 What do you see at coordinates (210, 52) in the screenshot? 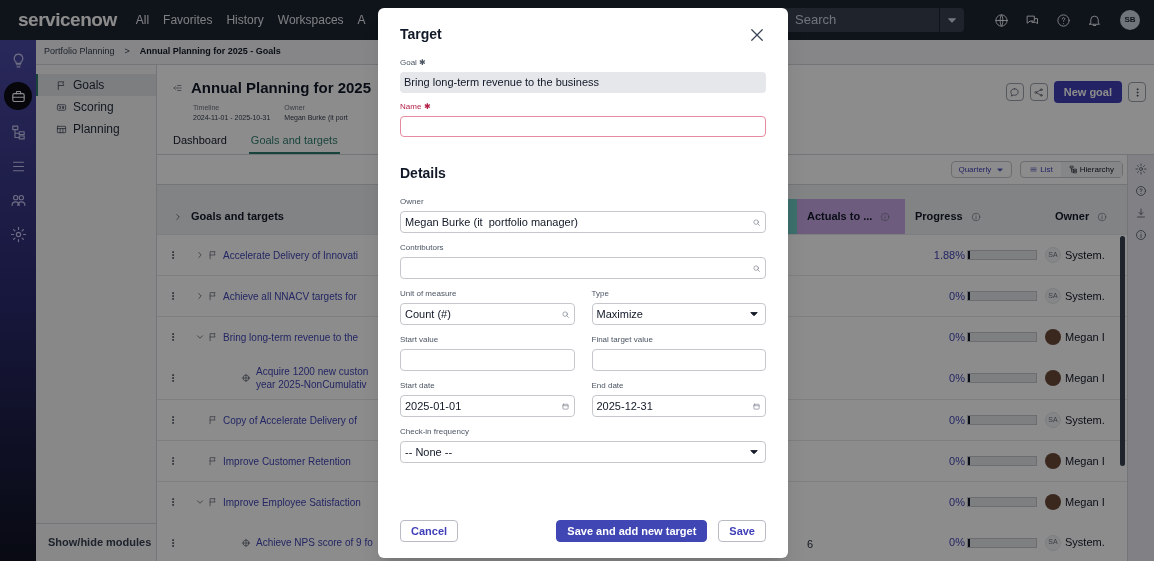
I see `breadcrumb-item: Annual Planning for 2025 - Goals` at bounding box center [210, 52].